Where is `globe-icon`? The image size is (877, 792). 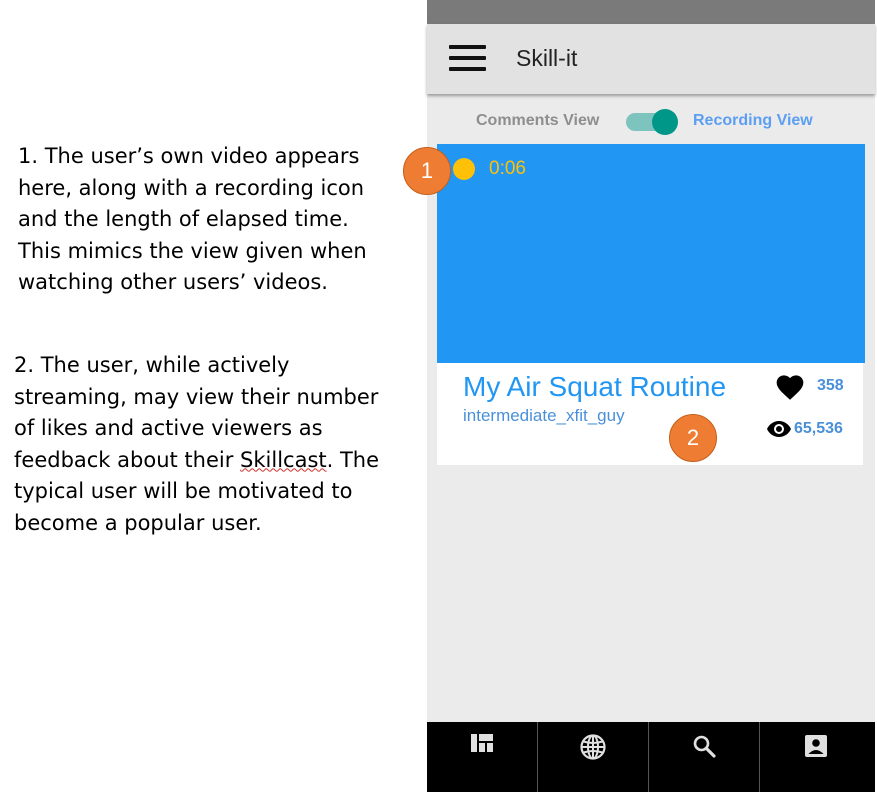 globe-icon is located at coordinates (593, 747).